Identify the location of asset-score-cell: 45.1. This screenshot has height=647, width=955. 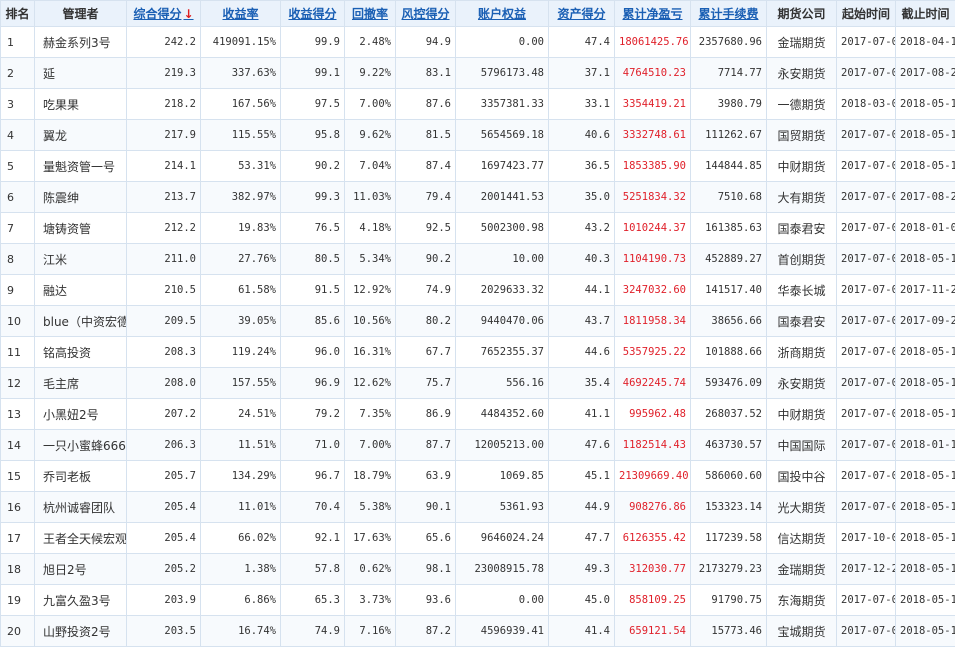
(582, 476).